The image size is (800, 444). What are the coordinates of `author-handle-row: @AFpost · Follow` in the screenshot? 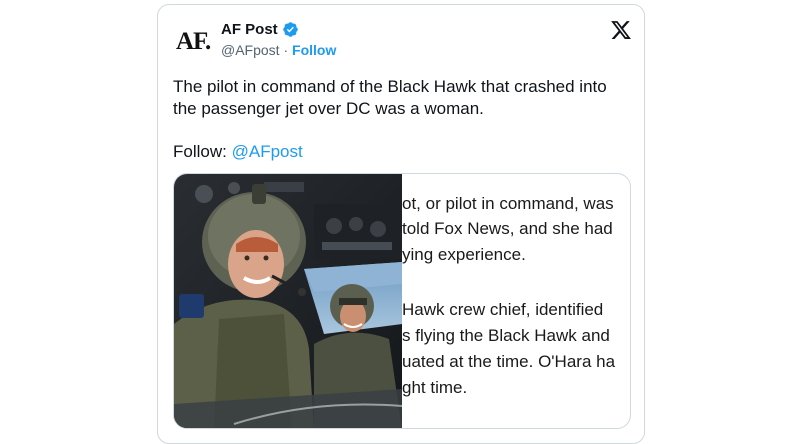 It's located at (278, 50).